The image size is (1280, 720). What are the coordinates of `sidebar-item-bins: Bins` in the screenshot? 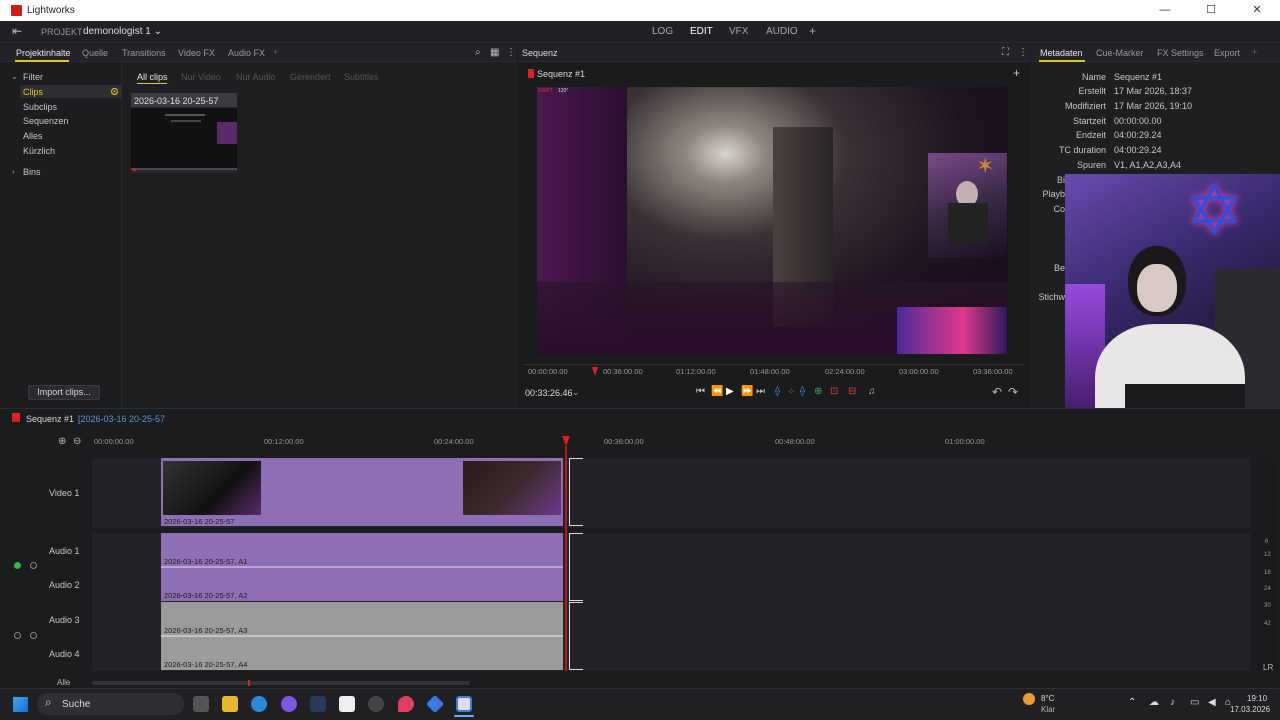 It's located at (32, 172).